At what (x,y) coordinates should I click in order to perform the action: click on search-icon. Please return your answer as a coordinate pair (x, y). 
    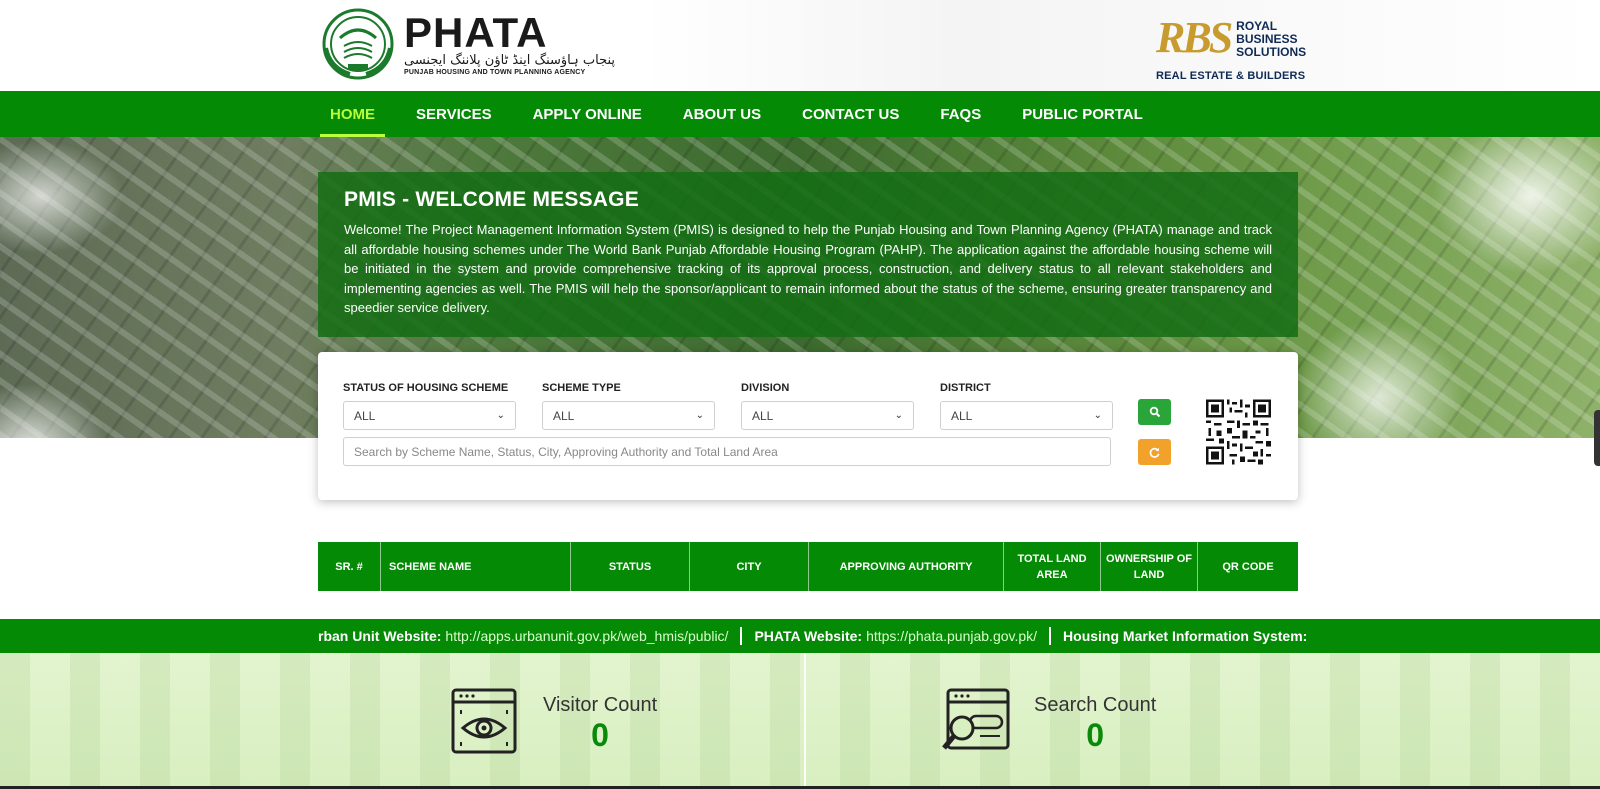
    Looking at the image, I should click on (1154, 412).